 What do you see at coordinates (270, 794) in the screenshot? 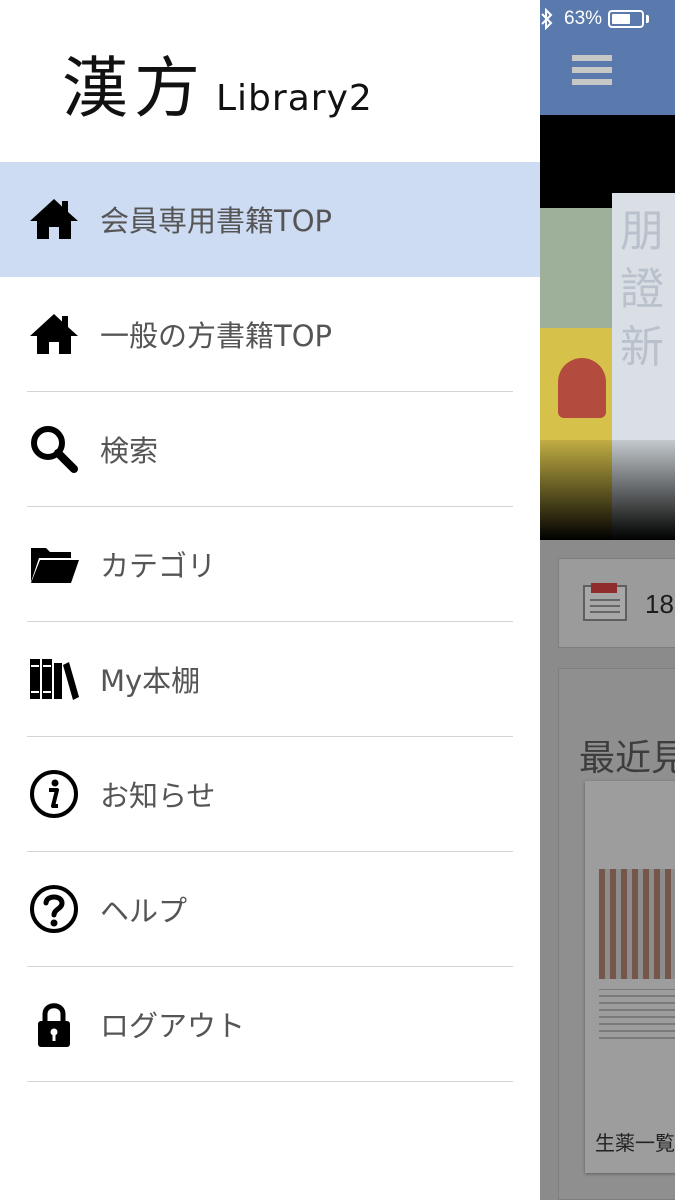
I see `menu-item-notices: お知らせ` at bounding box center [270, 794].